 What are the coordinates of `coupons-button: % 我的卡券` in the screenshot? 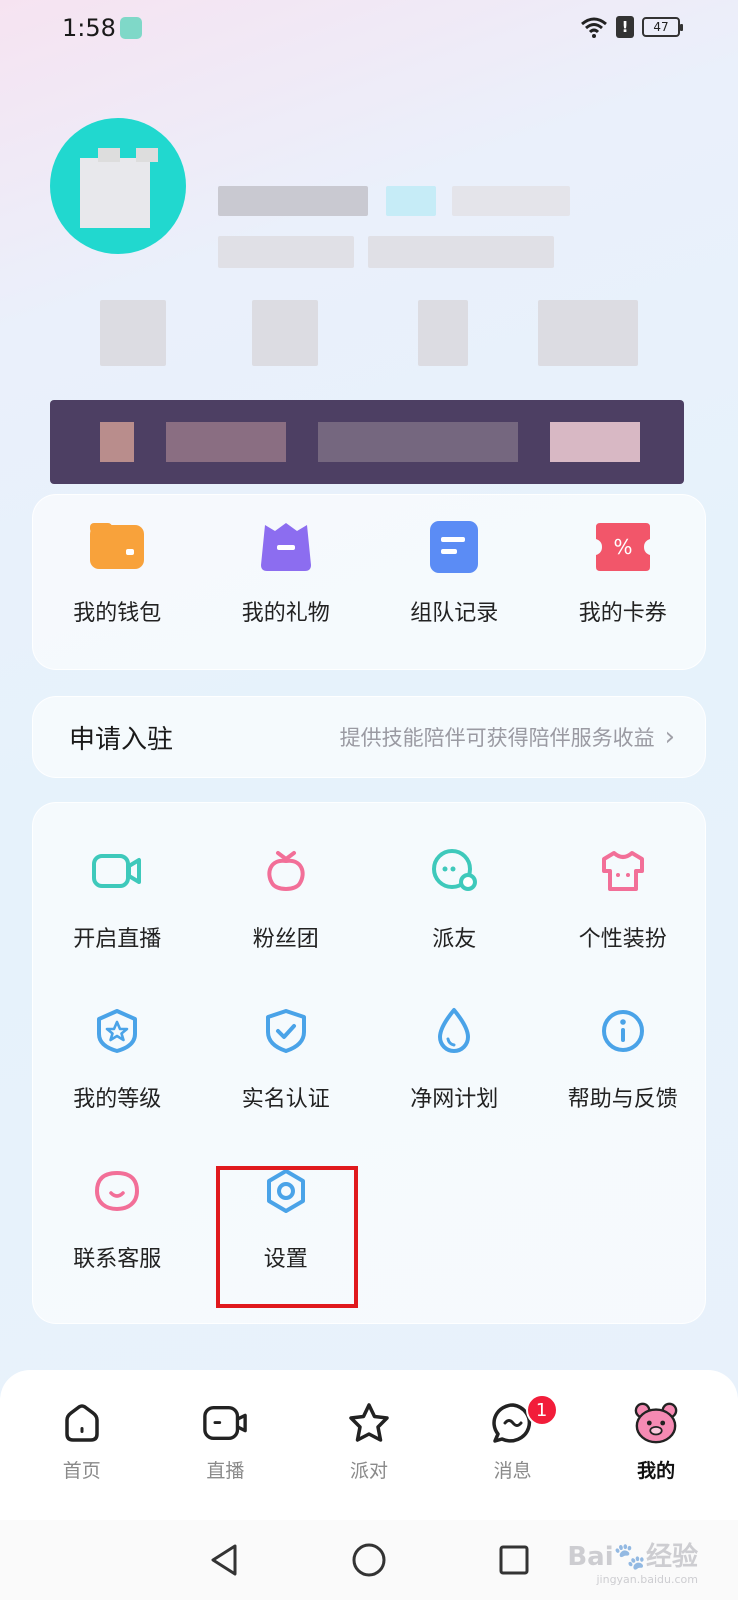 It's located at (623, 574).